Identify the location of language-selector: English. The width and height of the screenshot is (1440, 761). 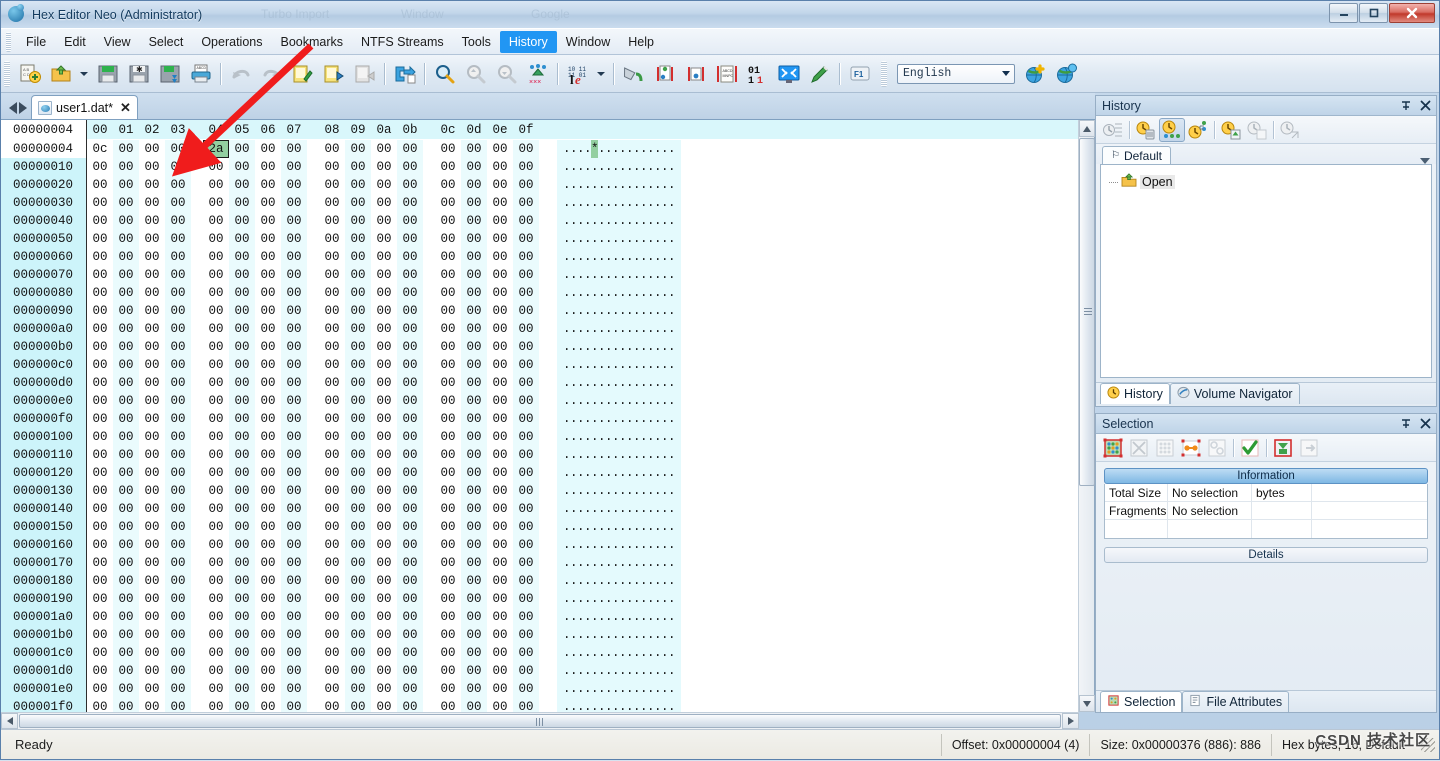
(956, 73).